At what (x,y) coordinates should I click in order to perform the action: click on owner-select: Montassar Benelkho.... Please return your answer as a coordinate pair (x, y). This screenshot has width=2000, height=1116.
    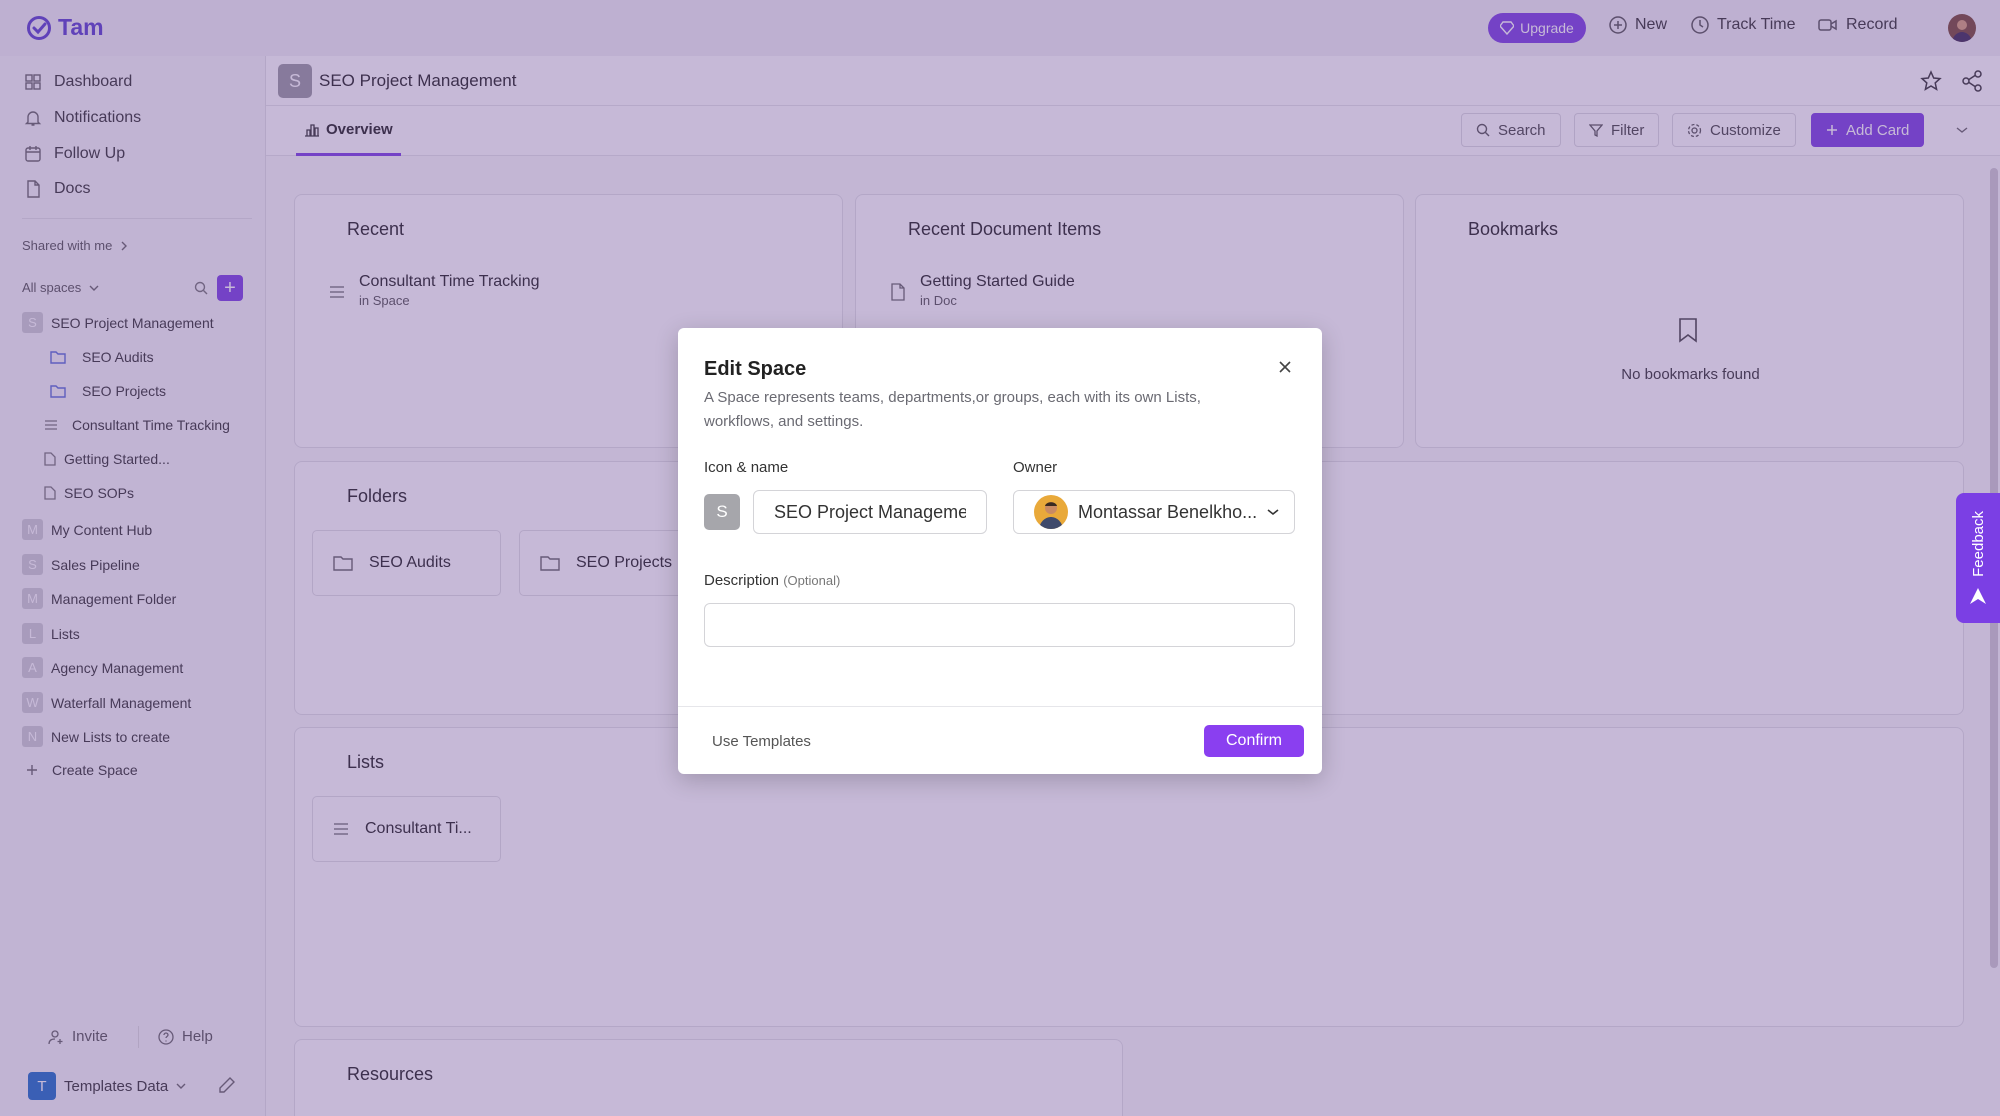
    Looking at the image, I should click on (1154, 512).